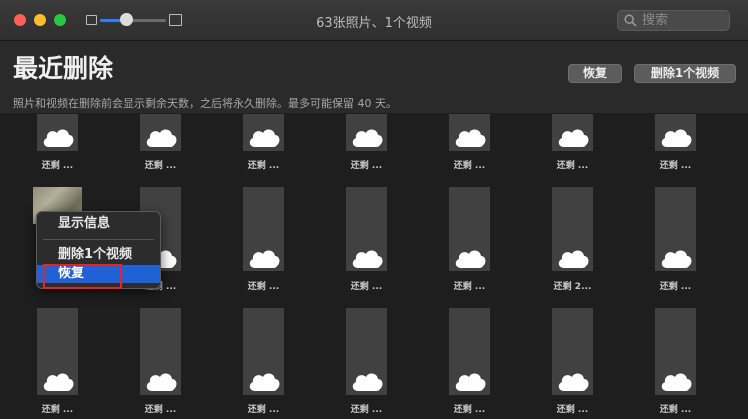 The image size is (748, 419). What do you see at coordinates (595, 73) in the screenshot?
I see `recover-button: 恢复` at bounding box center [595, 73].